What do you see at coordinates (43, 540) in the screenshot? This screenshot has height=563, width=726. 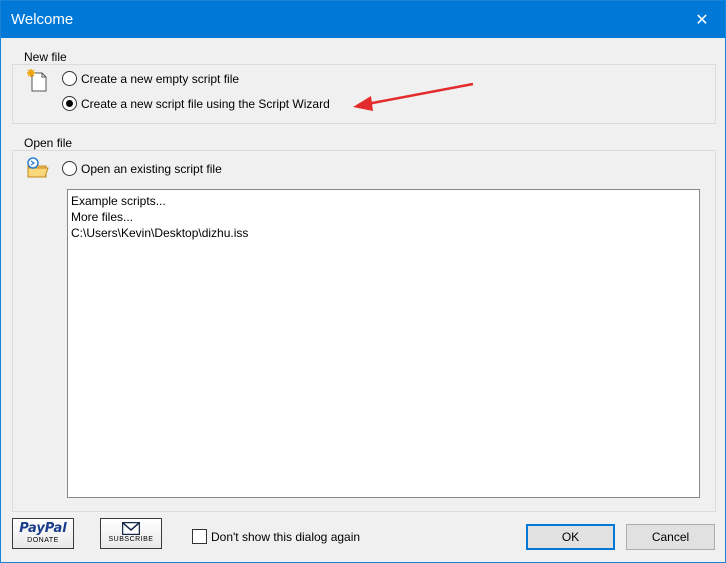 I see `paypal-donate-caption: DONATE` at bounding box center [43, 540].